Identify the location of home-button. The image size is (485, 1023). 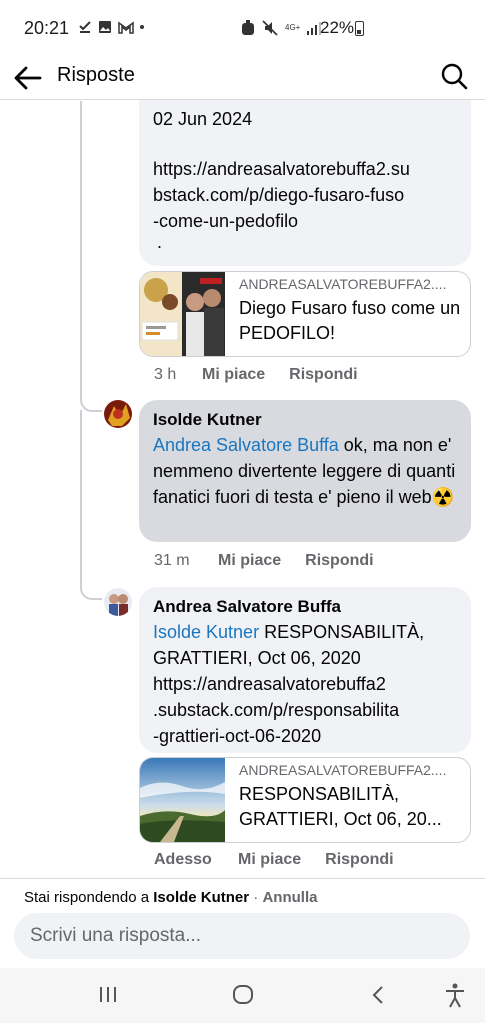
(243, 995).